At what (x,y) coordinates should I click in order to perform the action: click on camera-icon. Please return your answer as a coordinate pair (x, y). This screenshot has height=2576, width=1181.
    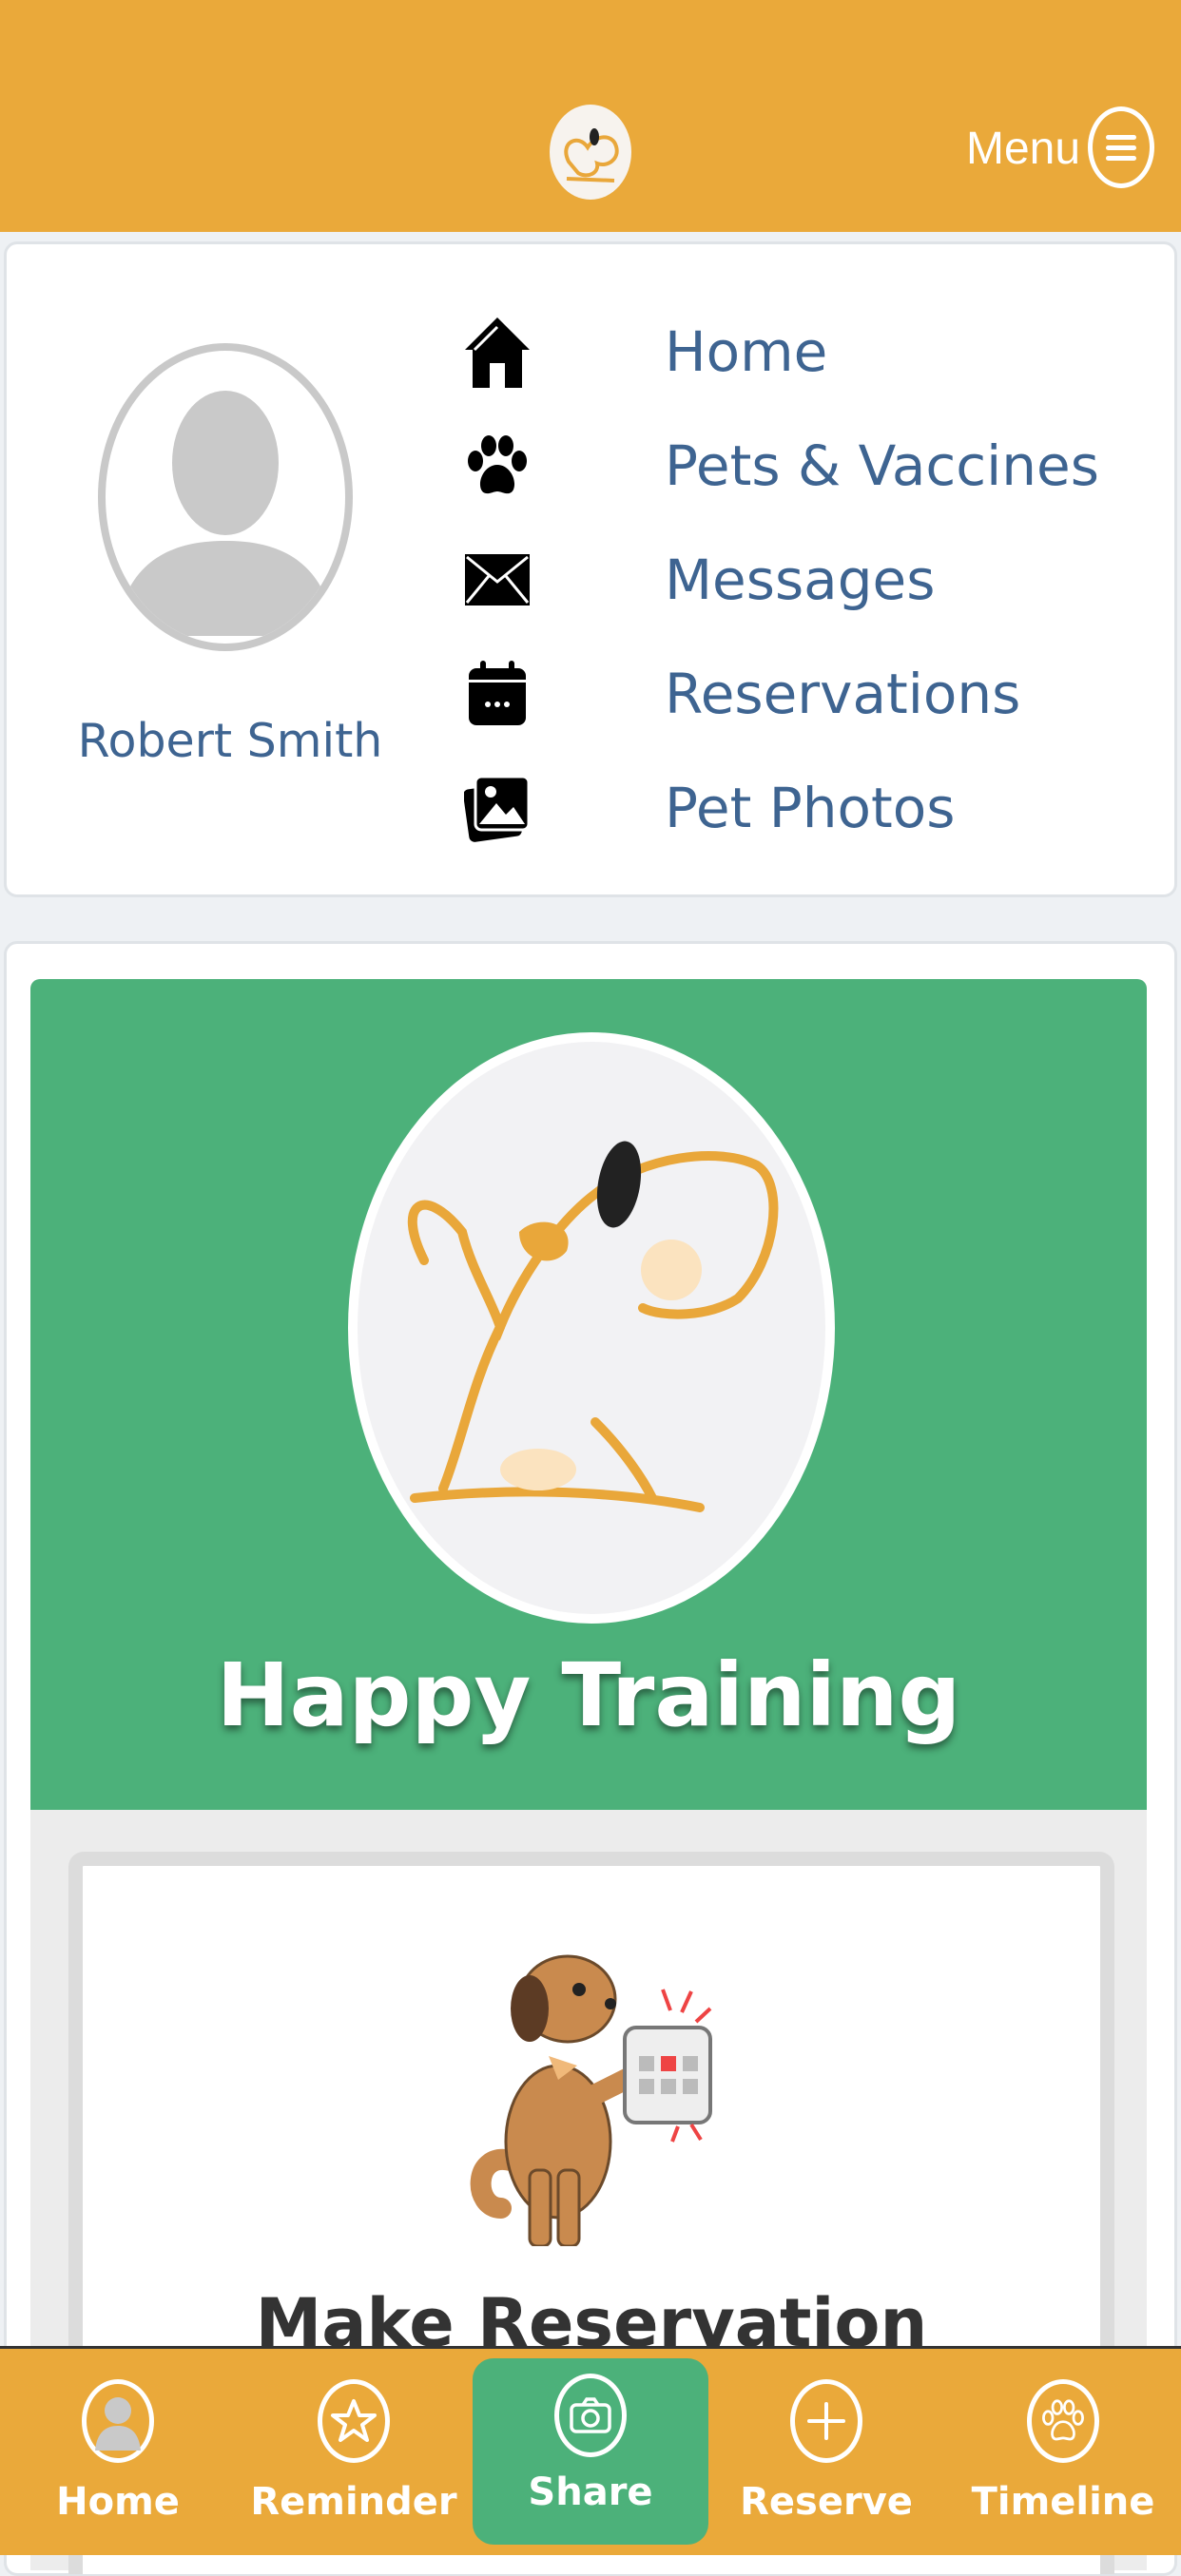
    Looking at the image, I should click on (590, 2415).